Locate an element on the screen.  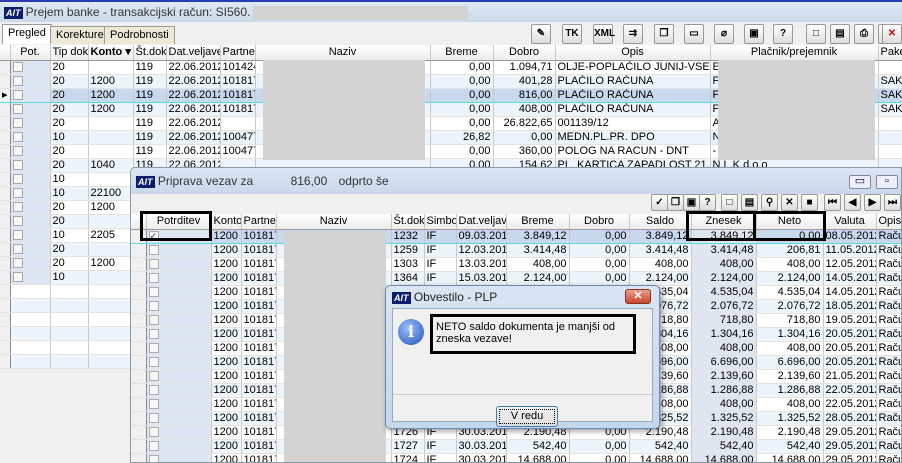
col-header: Plačnik/prejemnik is located at coordinates (794, 53).